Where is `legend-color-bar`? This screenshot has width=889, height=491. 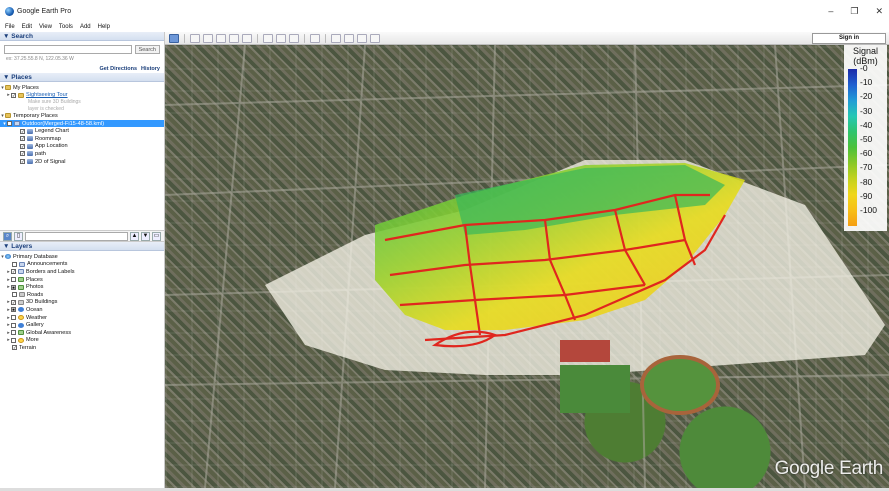 legend-color-bar is located at coordinates (852, 147).